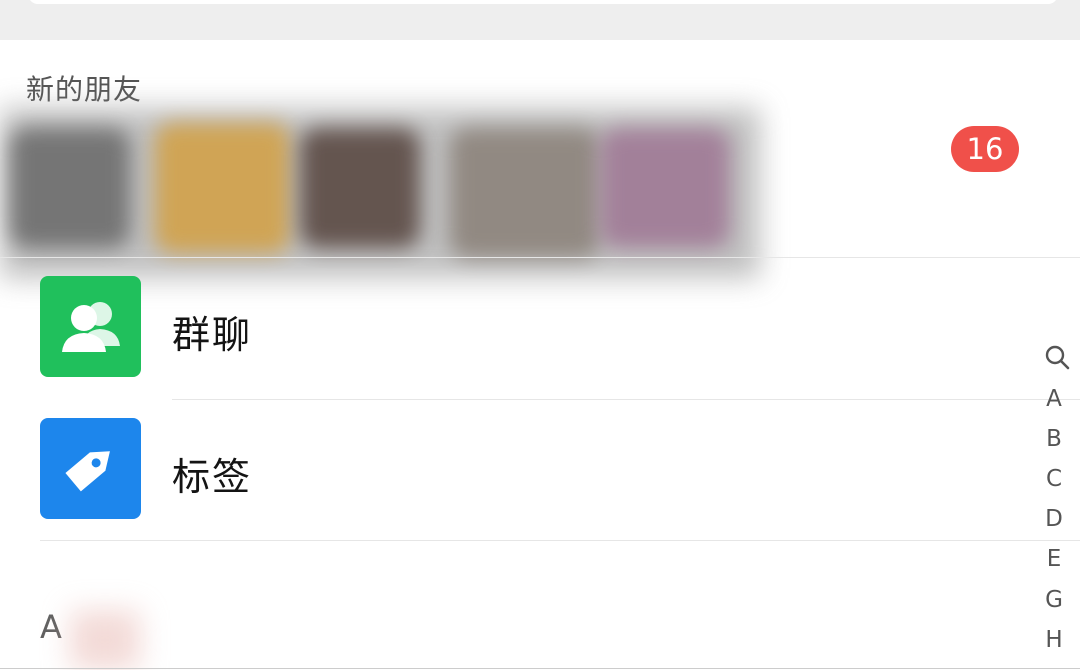  What do you see at coordinates (212, 335) in the screenshot?
I see `menu-item-group-chat-label: 群聊` at bounding box center [212, 335].